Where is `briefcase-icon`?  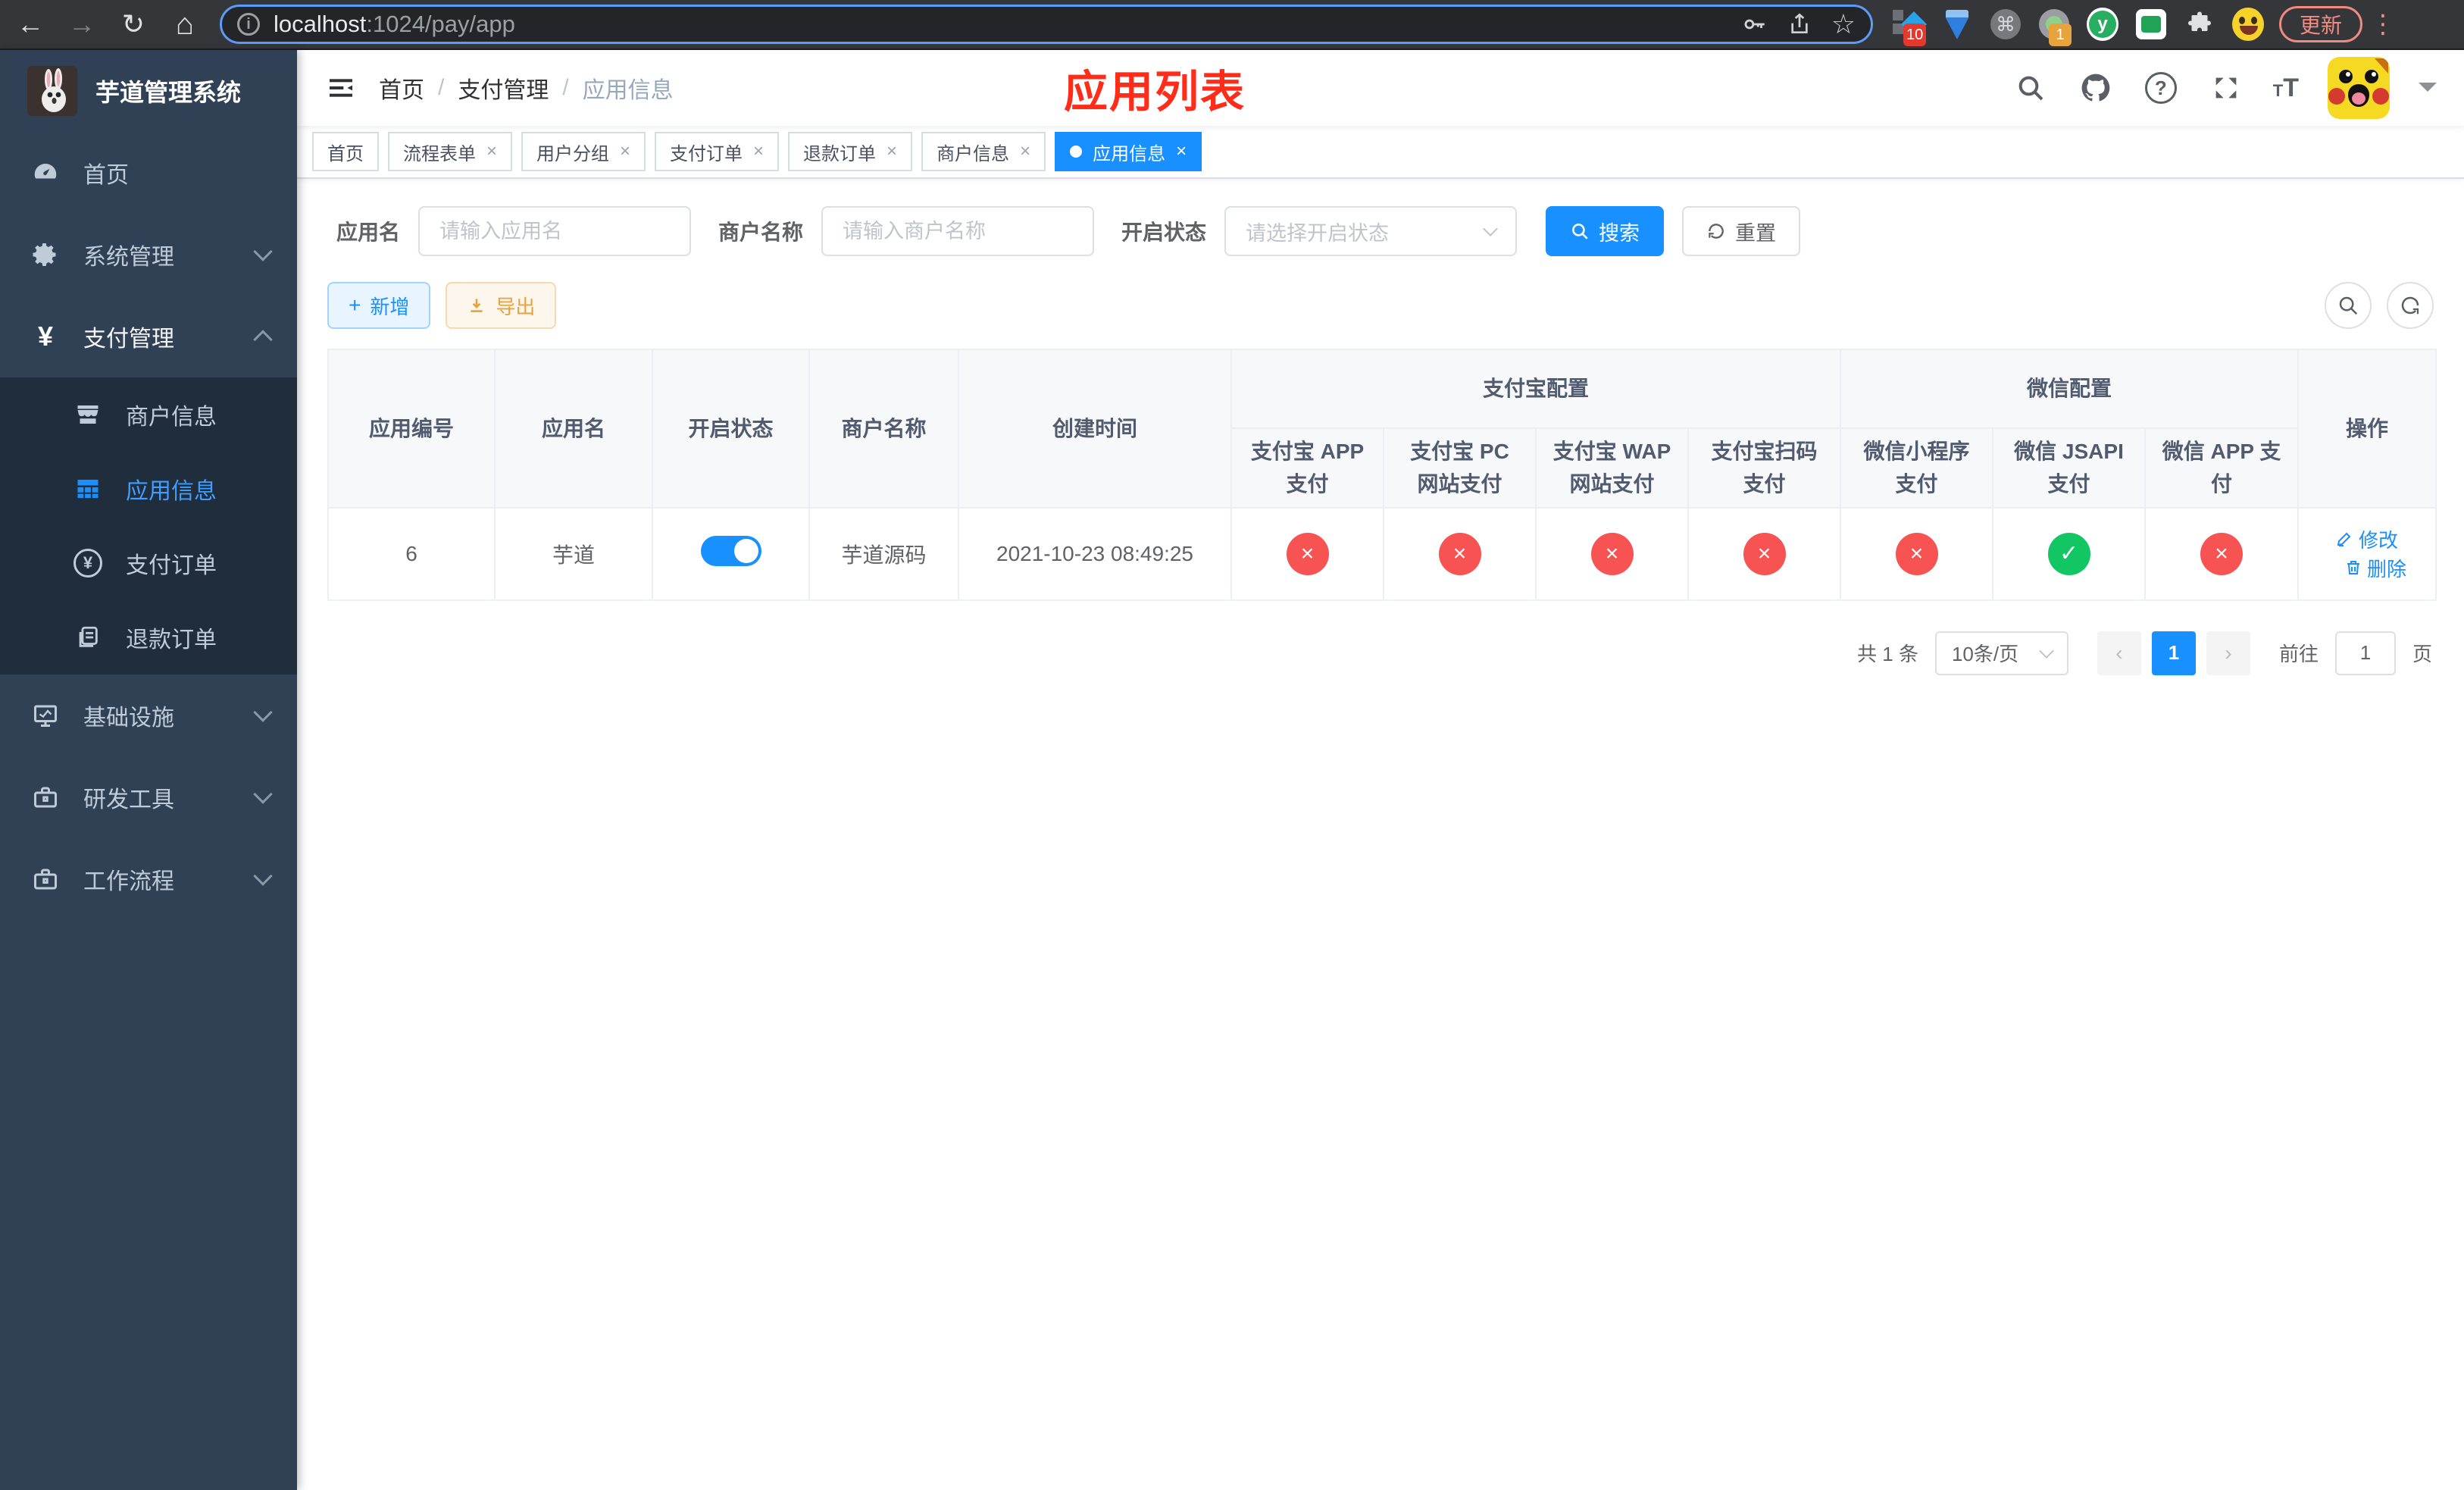 briefcase-icon is located at coordinates (45, 879).